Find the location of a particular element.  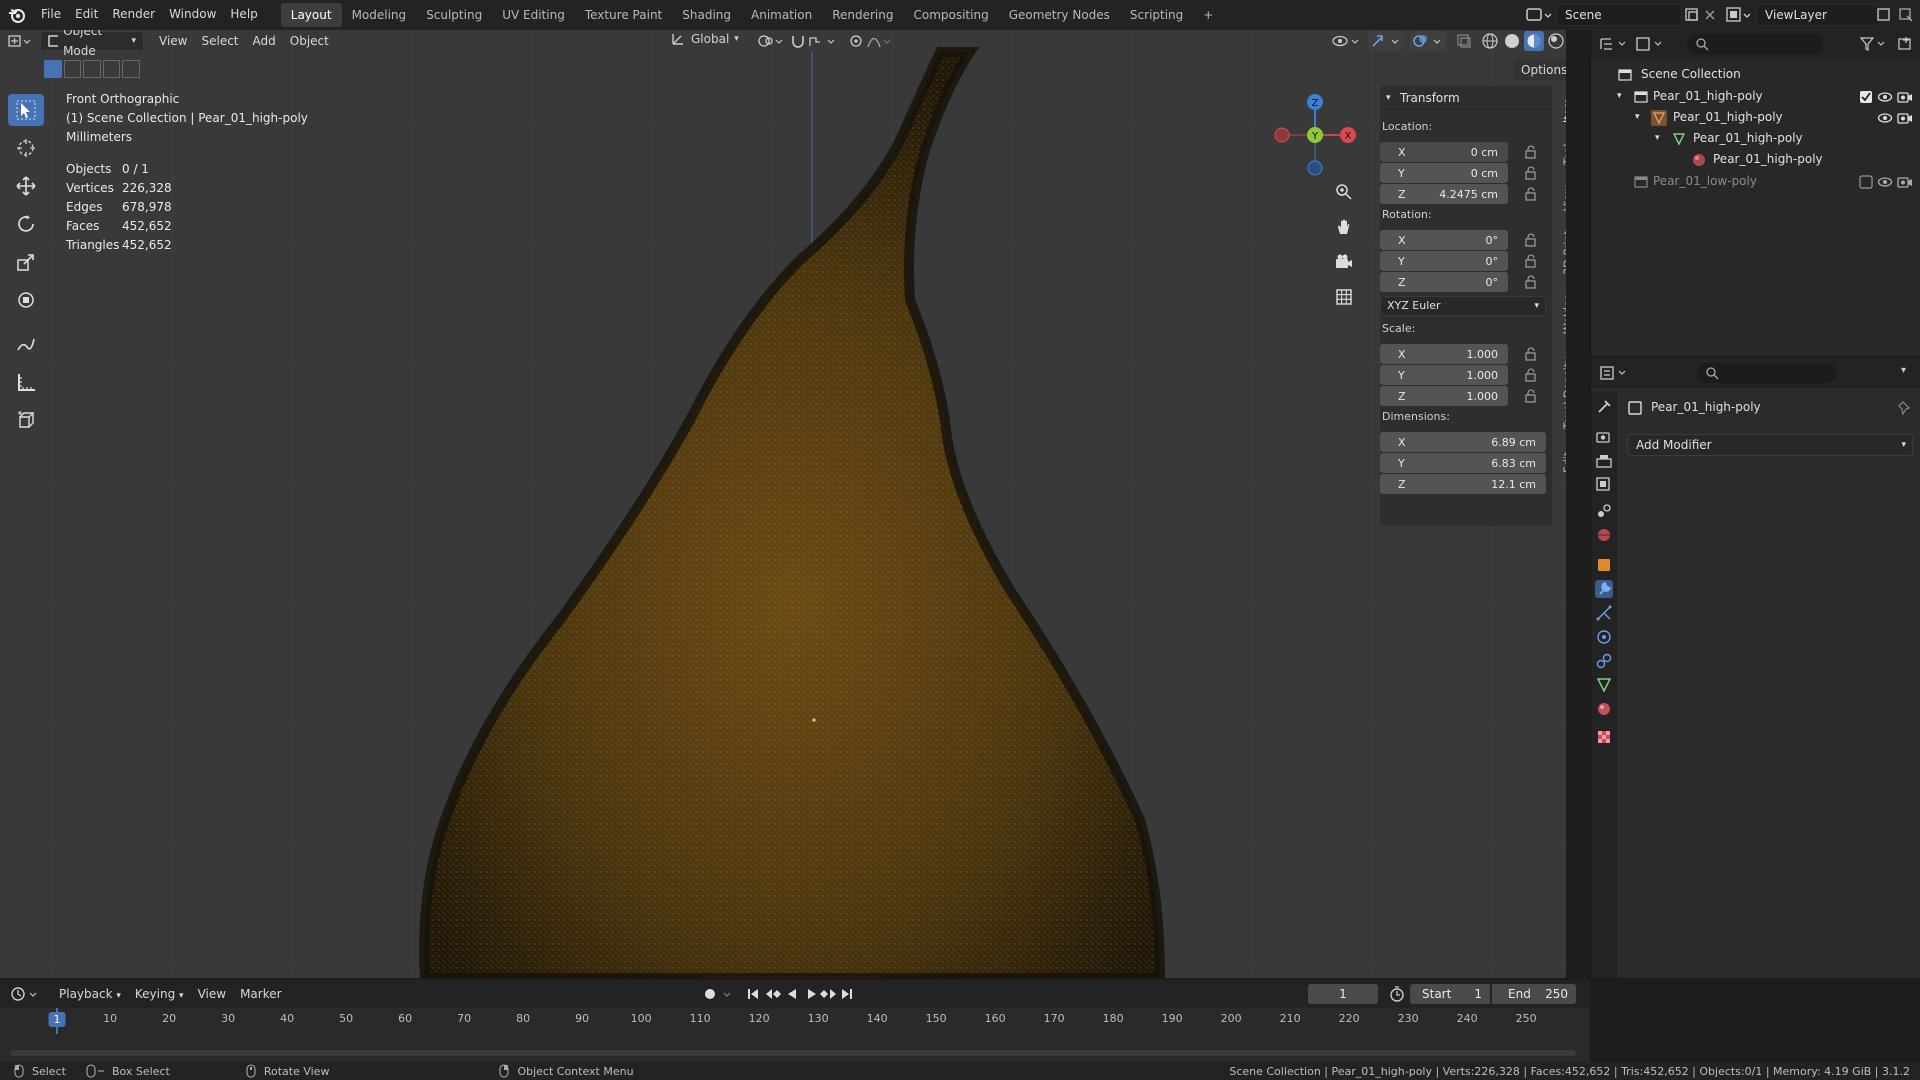

sidebar-tab-welder: Welder is located at coordinates (1562, 315).